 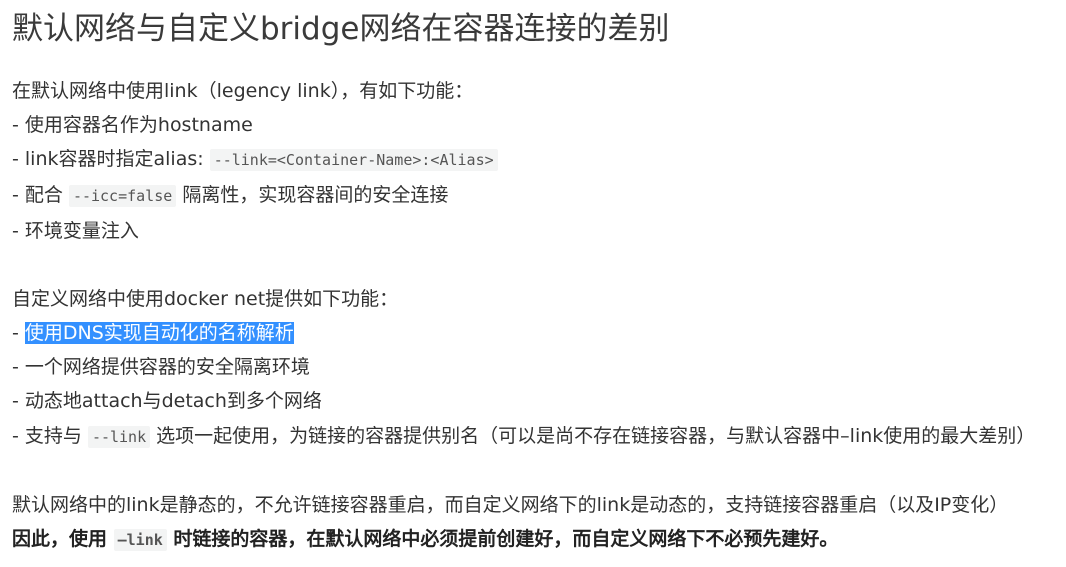 I want to click on list-item-text: - 支持与, so click(x=50, y=436).